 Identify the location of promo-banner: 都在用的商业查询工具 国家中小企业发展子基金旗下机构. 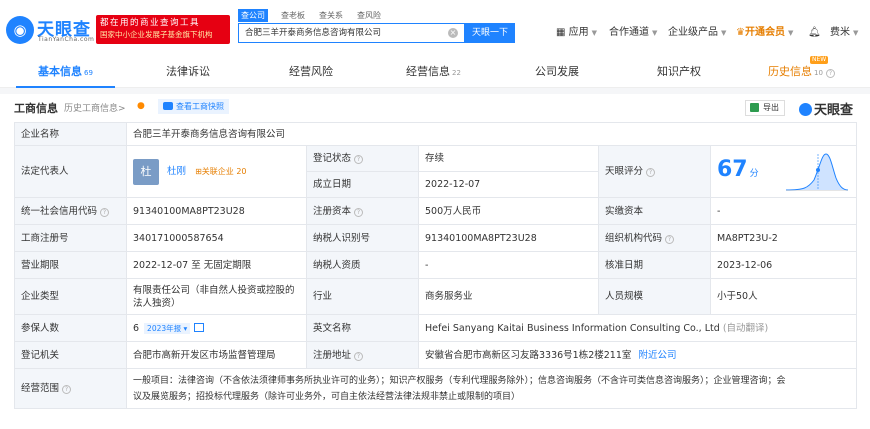
(163, 29).